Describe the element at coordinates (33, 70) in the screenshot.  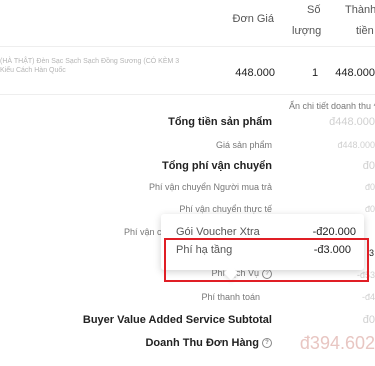
I see `product-name-line2: Kiểu Cách Hàn Quốc` at that location.